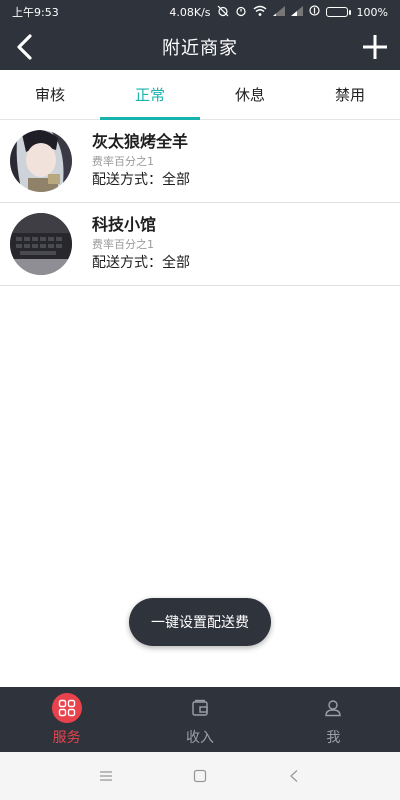  I want to click on home-icon, so click(200, 776).